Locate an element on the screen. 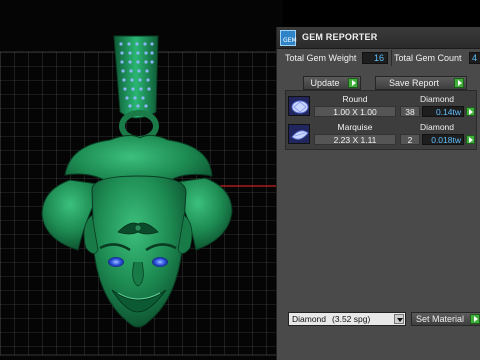 This screenshot has width=480, height=360. total-gem-count-label: Total Gem Count is located at coordinates (428, 58).